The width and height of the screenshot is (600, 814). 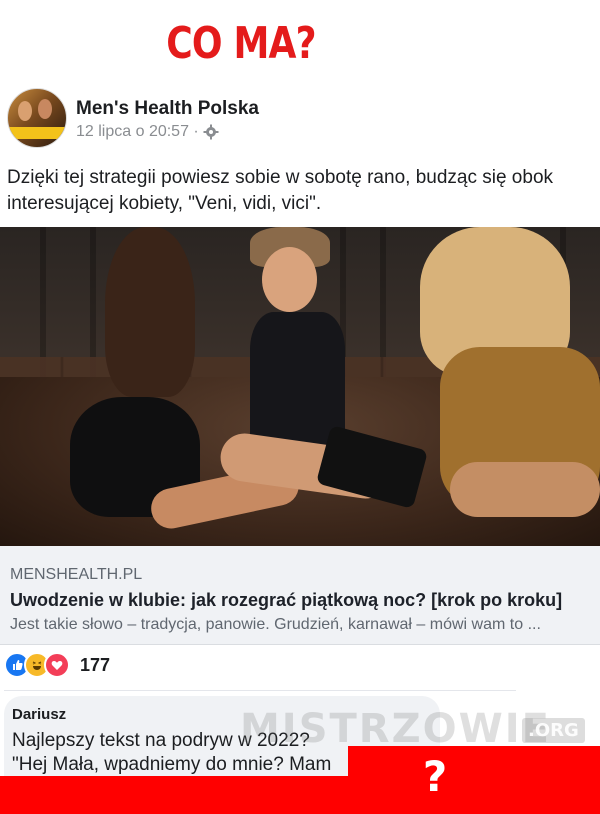 I want to click on page-avatar, so click(x=37, y=118).